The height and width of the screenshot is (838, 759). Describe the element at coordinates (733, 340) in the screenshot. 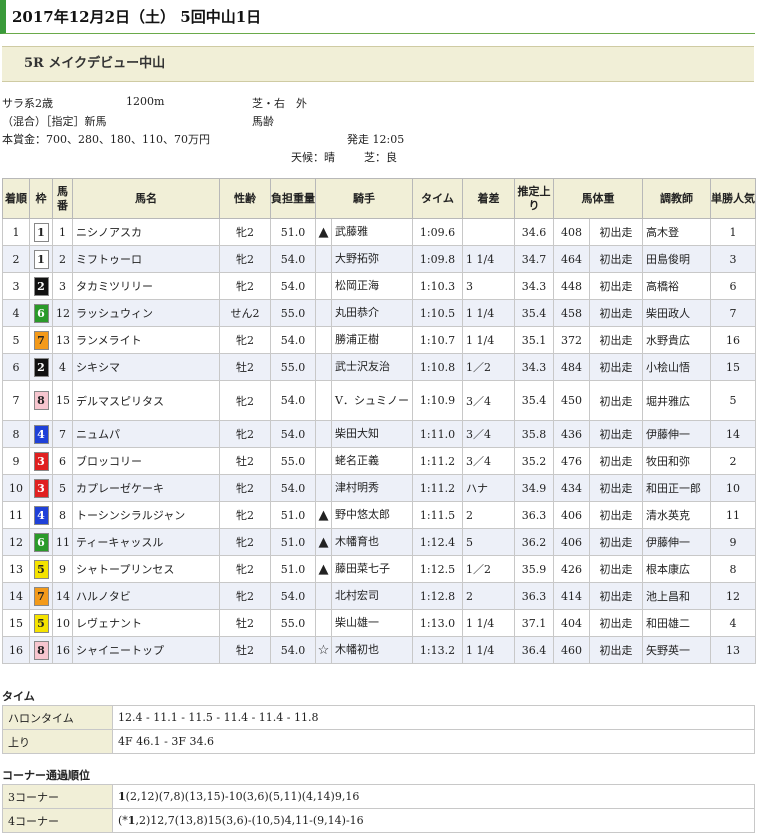

I see `popularity-cell: 16` at that location.